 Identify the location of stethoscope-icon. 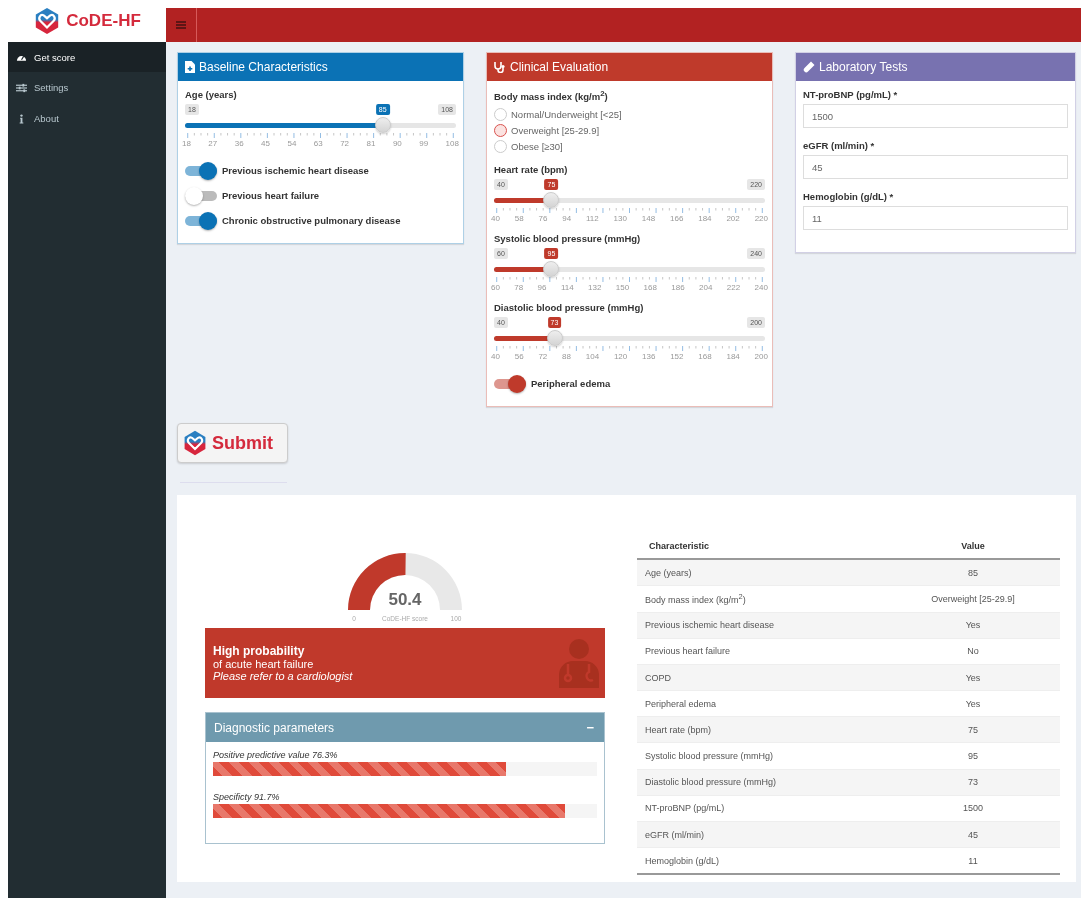
(500, 67).